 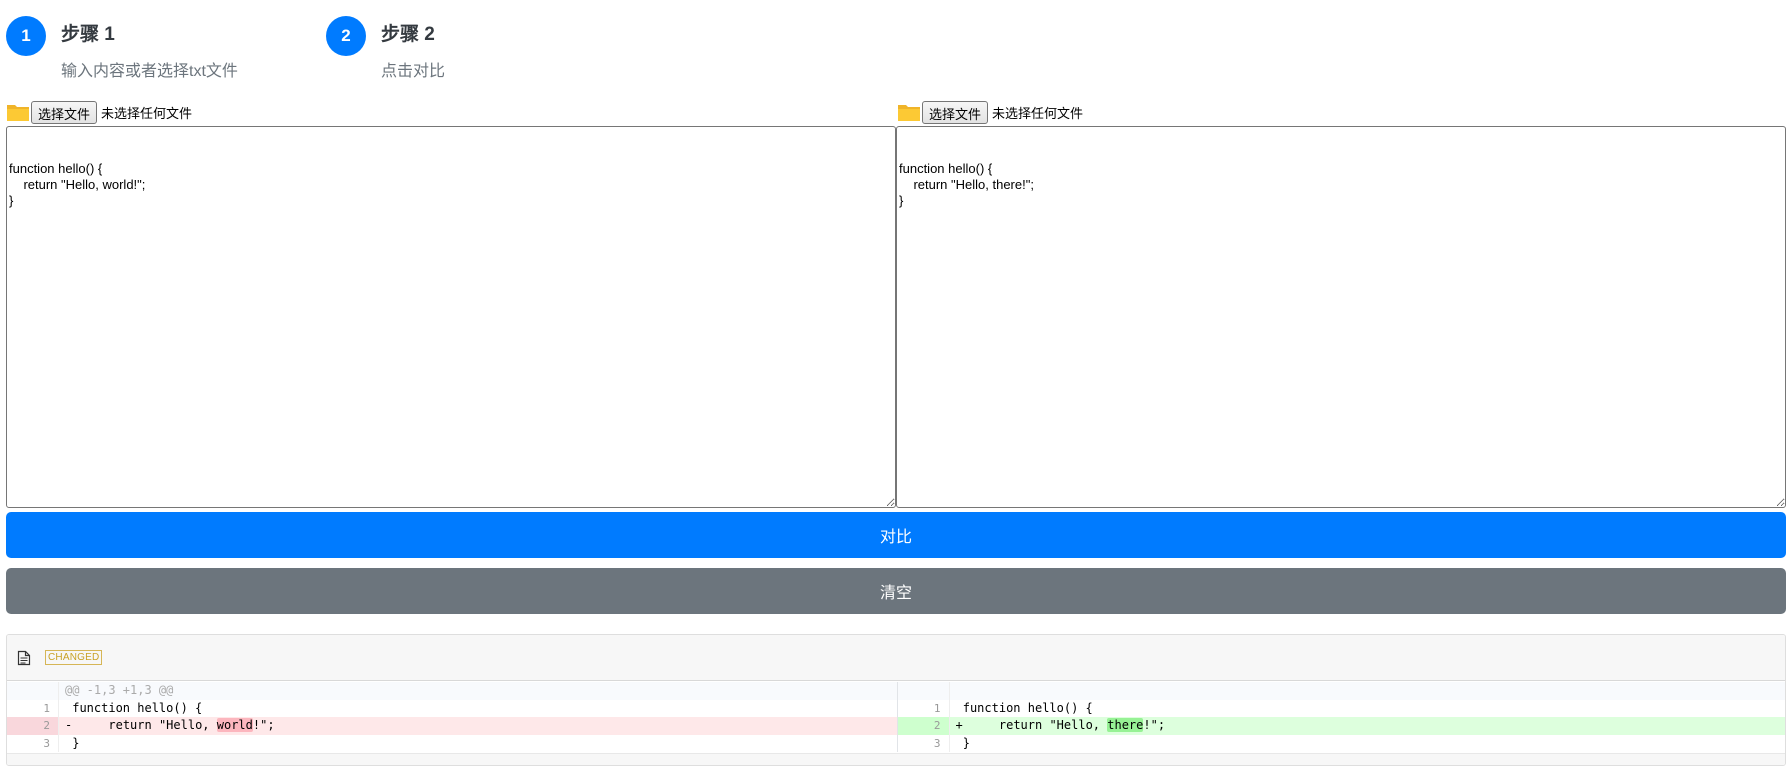 What do you see at coordinates (408, 34) in the screenshot?
I see `step-2-title: 步骤 2` at bounding box center [408, 34].